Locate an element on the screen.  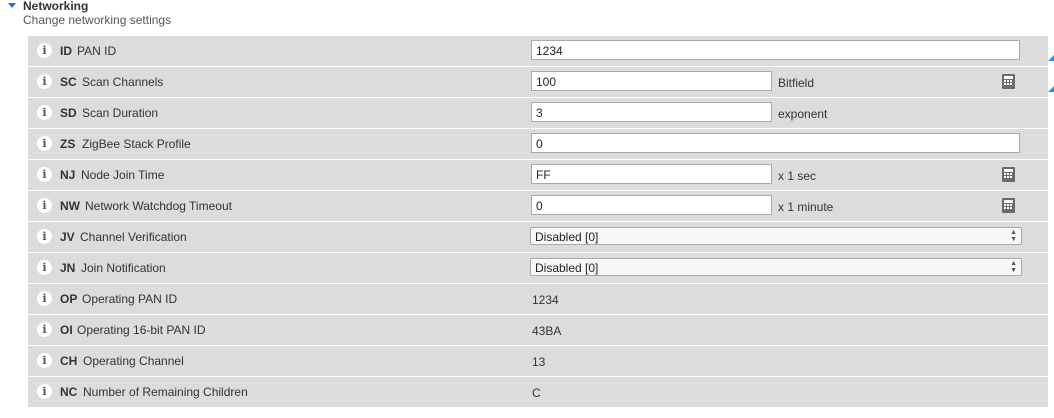
param-code: OI is located at coordinates (66, 330).